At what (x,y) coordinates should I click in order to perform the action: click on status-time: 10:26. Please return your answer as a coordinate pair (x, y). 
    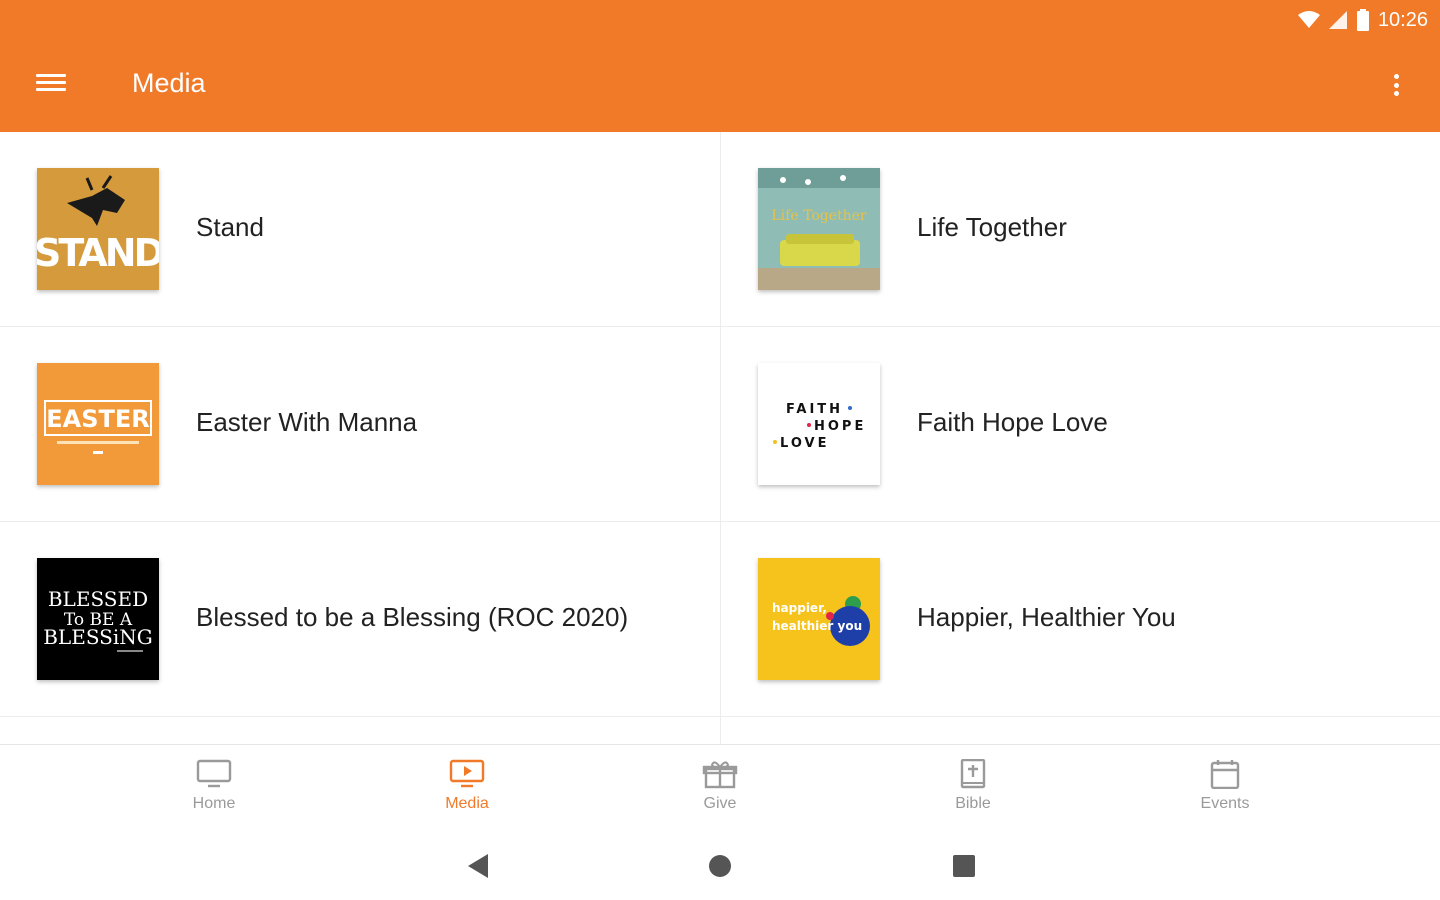
    Looking at the image, I should click on (1402, 19).